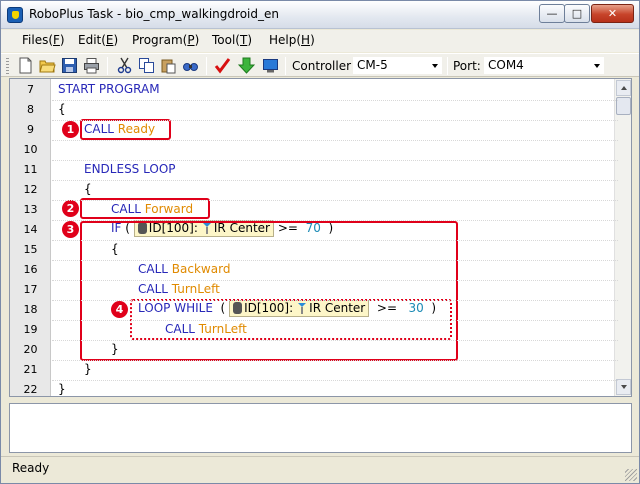  I want to click on resize-grip, so click(631, 475).